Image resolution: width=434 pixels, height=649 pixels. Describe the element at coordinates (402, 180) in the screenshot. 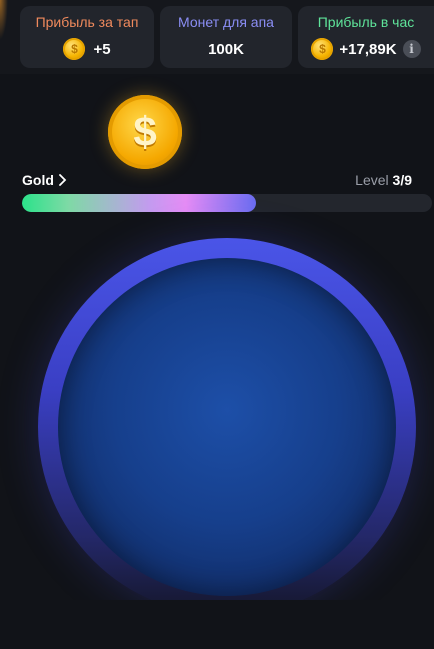

I see `level-value: 3/9` at that location.